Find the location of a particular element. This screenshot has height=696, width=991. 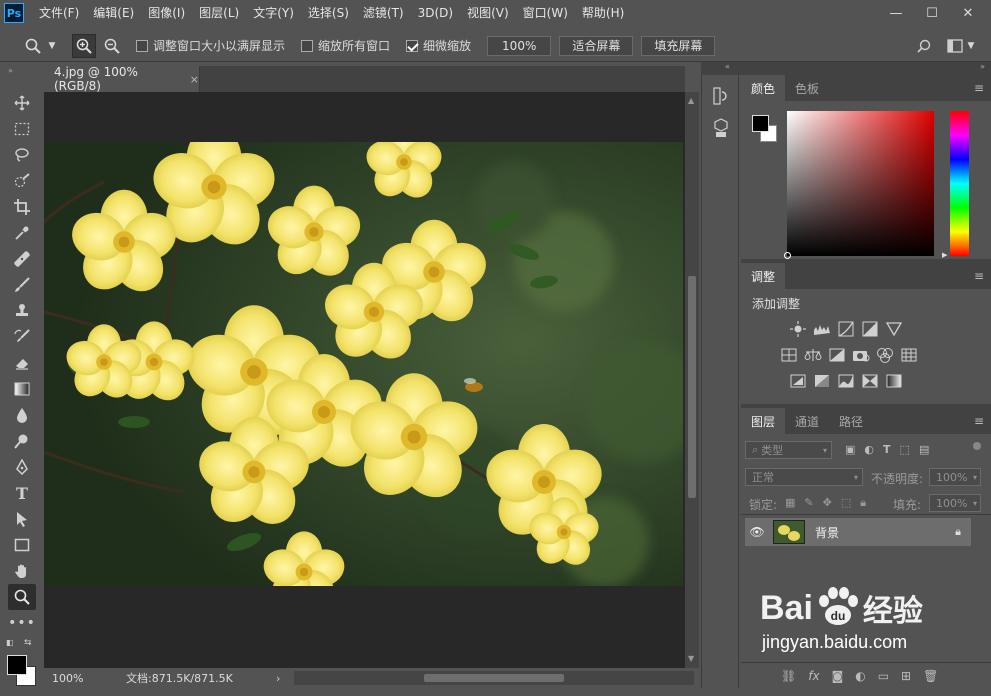

menu-window: 窗口(W) is located at coordinates (545, 13).